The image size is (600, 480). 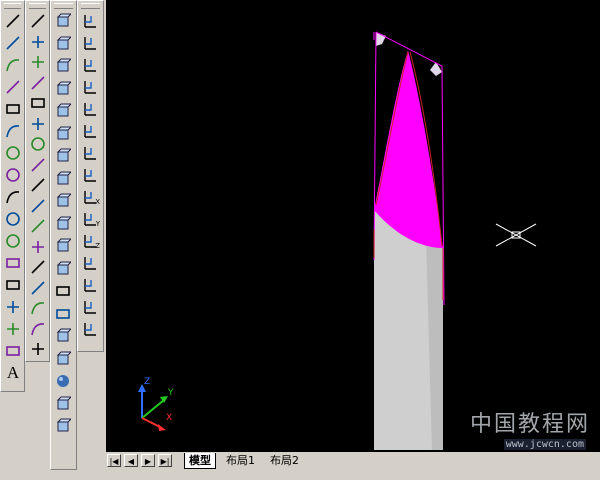 I want to click on fillet-icon, so click(x=38, y=329).